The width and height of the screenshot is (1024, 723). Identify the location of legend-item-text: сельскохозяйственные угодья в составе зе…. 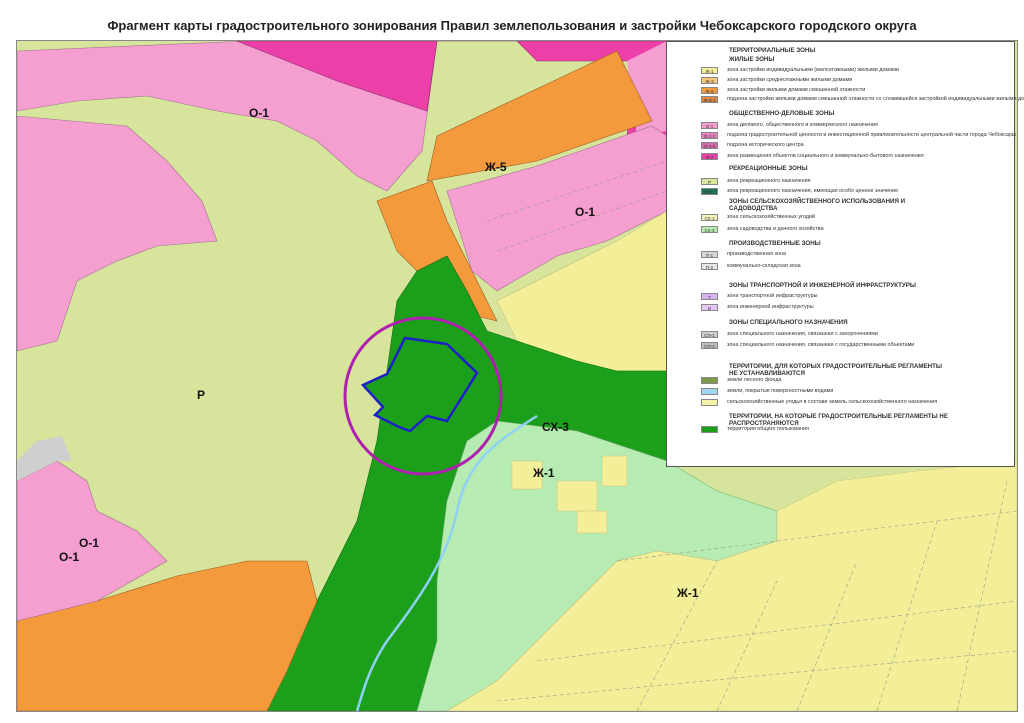
(832, 402).